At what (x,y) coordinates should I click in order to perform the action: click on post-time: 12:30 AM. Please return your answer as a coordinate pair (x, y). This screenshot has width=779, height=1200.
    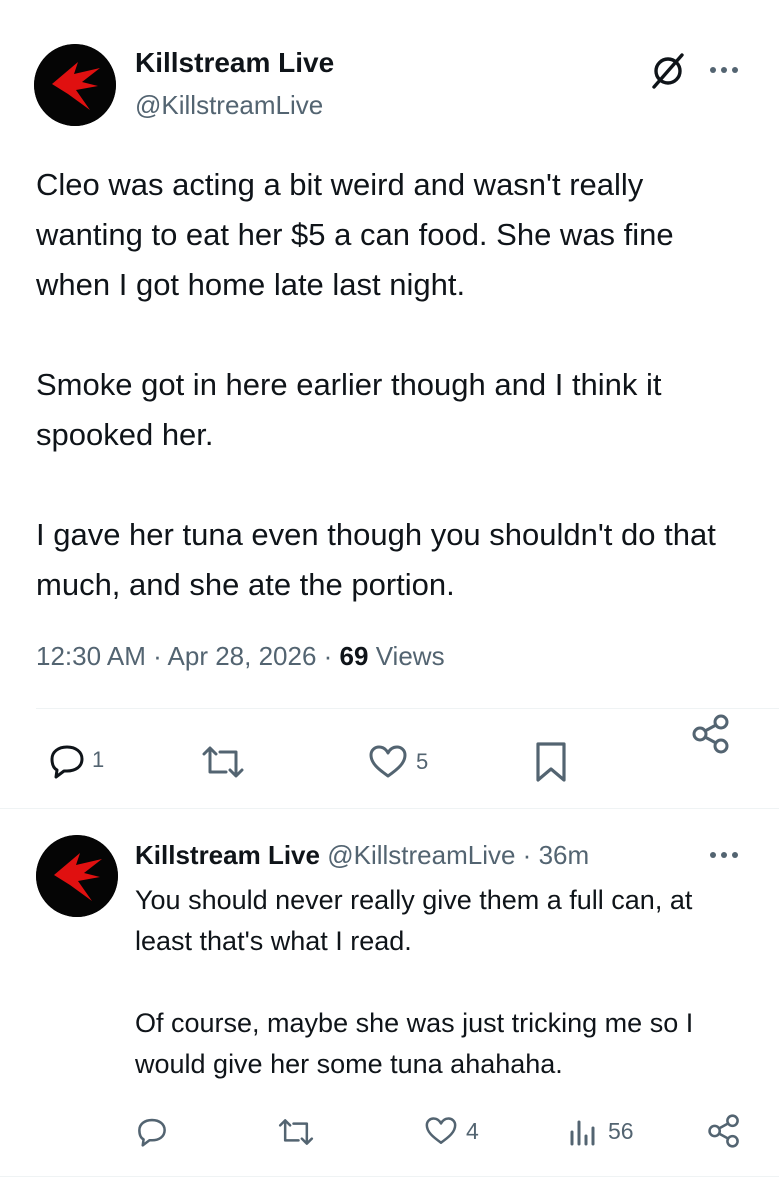
    Looking at the image, I should click on (91, 656).